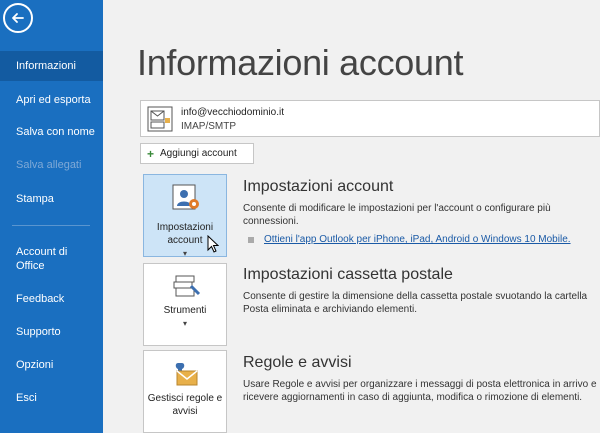 This screenshot has width=600, height=433. What do you see at coordinates (251, 239) in the screenshot?
I see `bullet-icon` at bounding box center [251, 239].